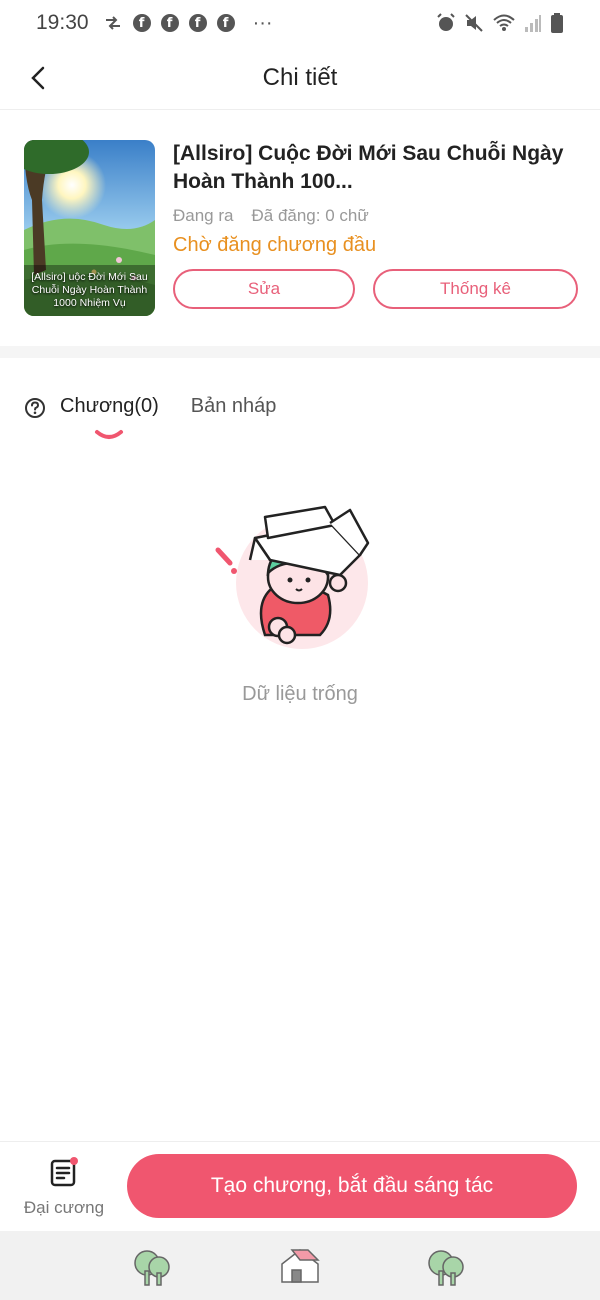 The height and width of the screenshot is (1300, 600). Describe the element at coordinates (109, 434) in the screenshot. I see `active-tab-indicator` at that location.